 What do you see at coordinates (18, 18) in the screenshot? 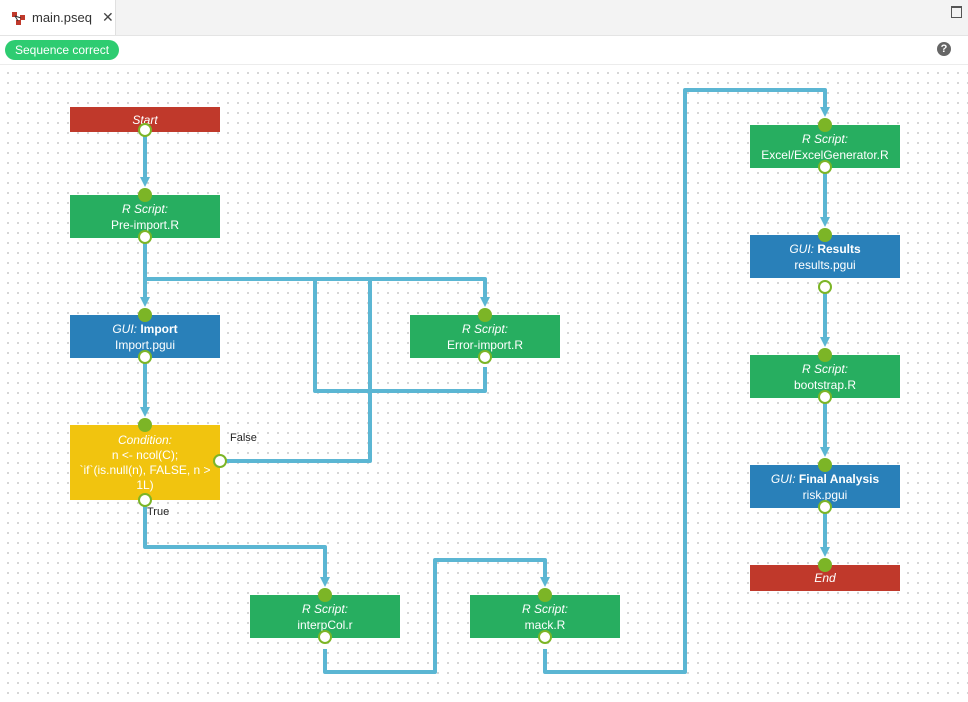
I see `workflow-icon` at bounding box center [18, 18].